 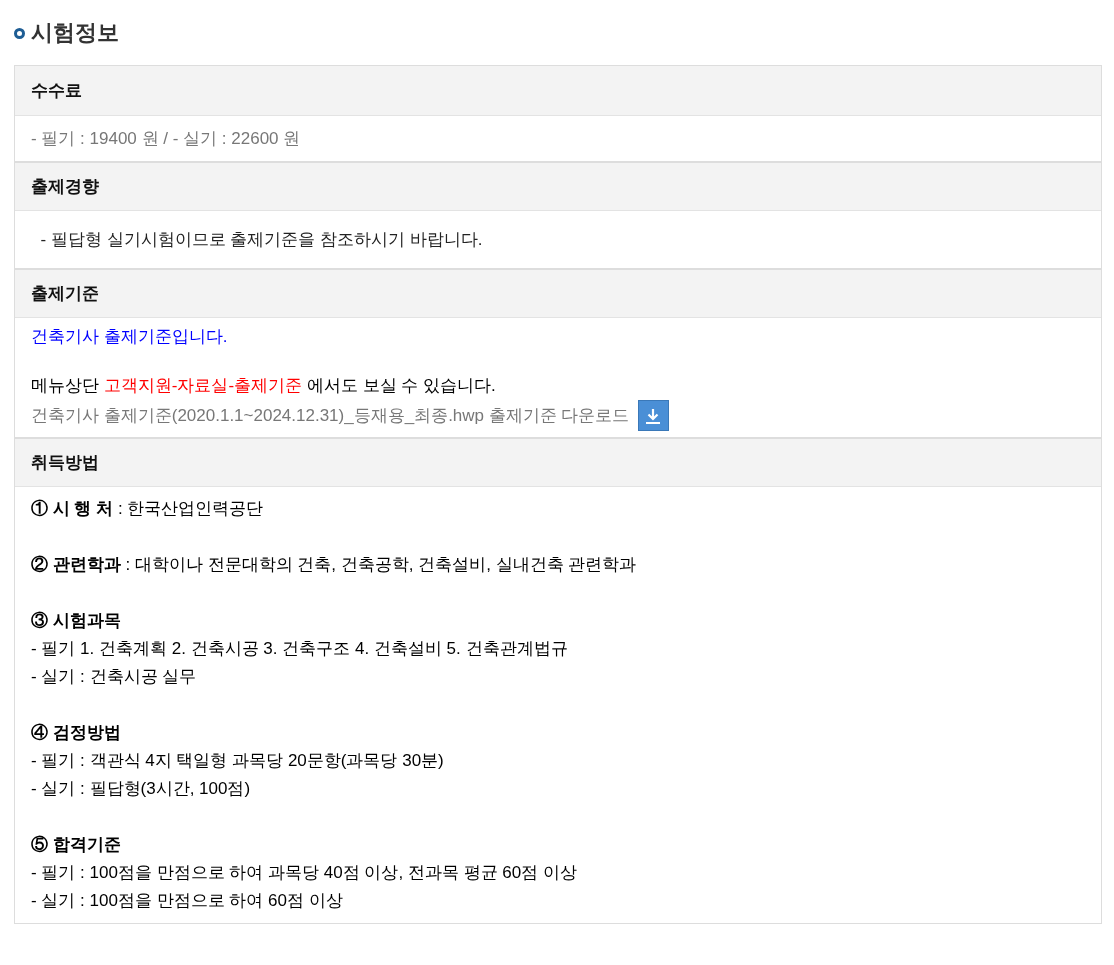 I want to click on section-heading: 출제기준, so click(x=65, y=293).